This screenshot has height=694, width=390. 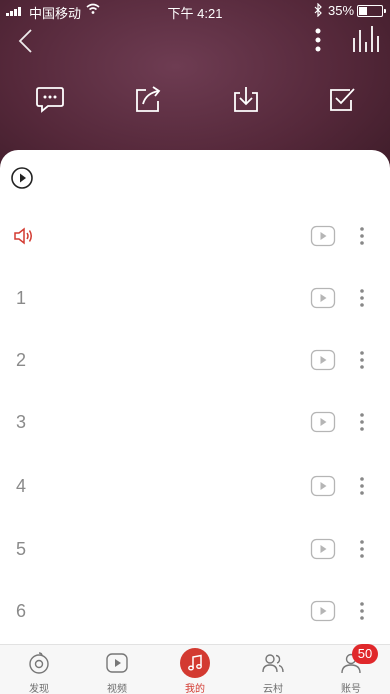 I want to click on song-row: 3, so click(x=195, y=422).